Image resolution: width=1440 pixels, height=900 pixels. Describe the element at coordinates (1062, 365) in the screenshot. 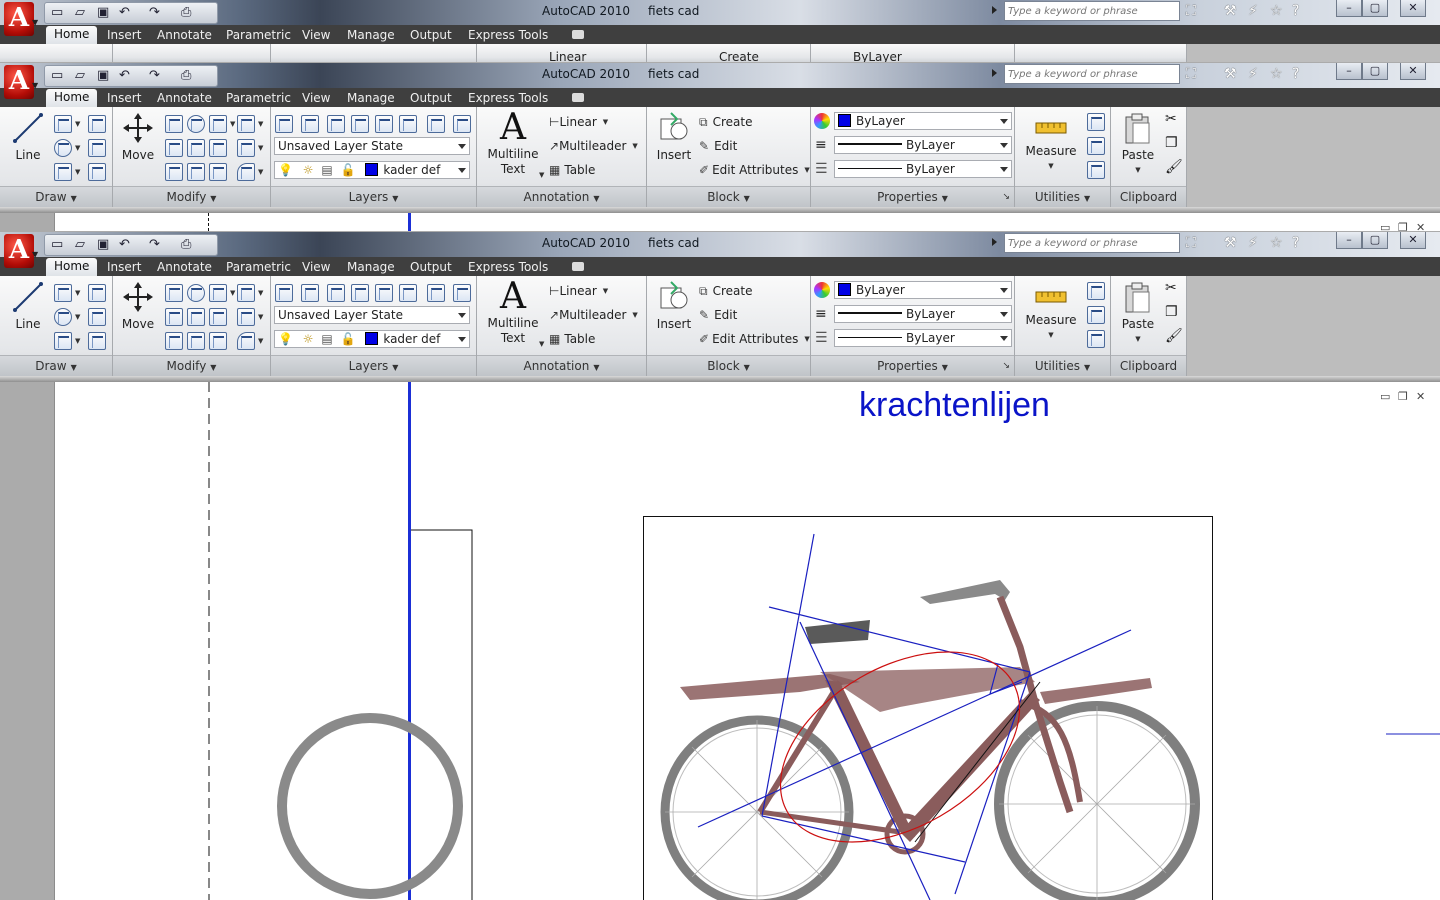

I see `panel-title-utilities: Utilities ▼` at that location.